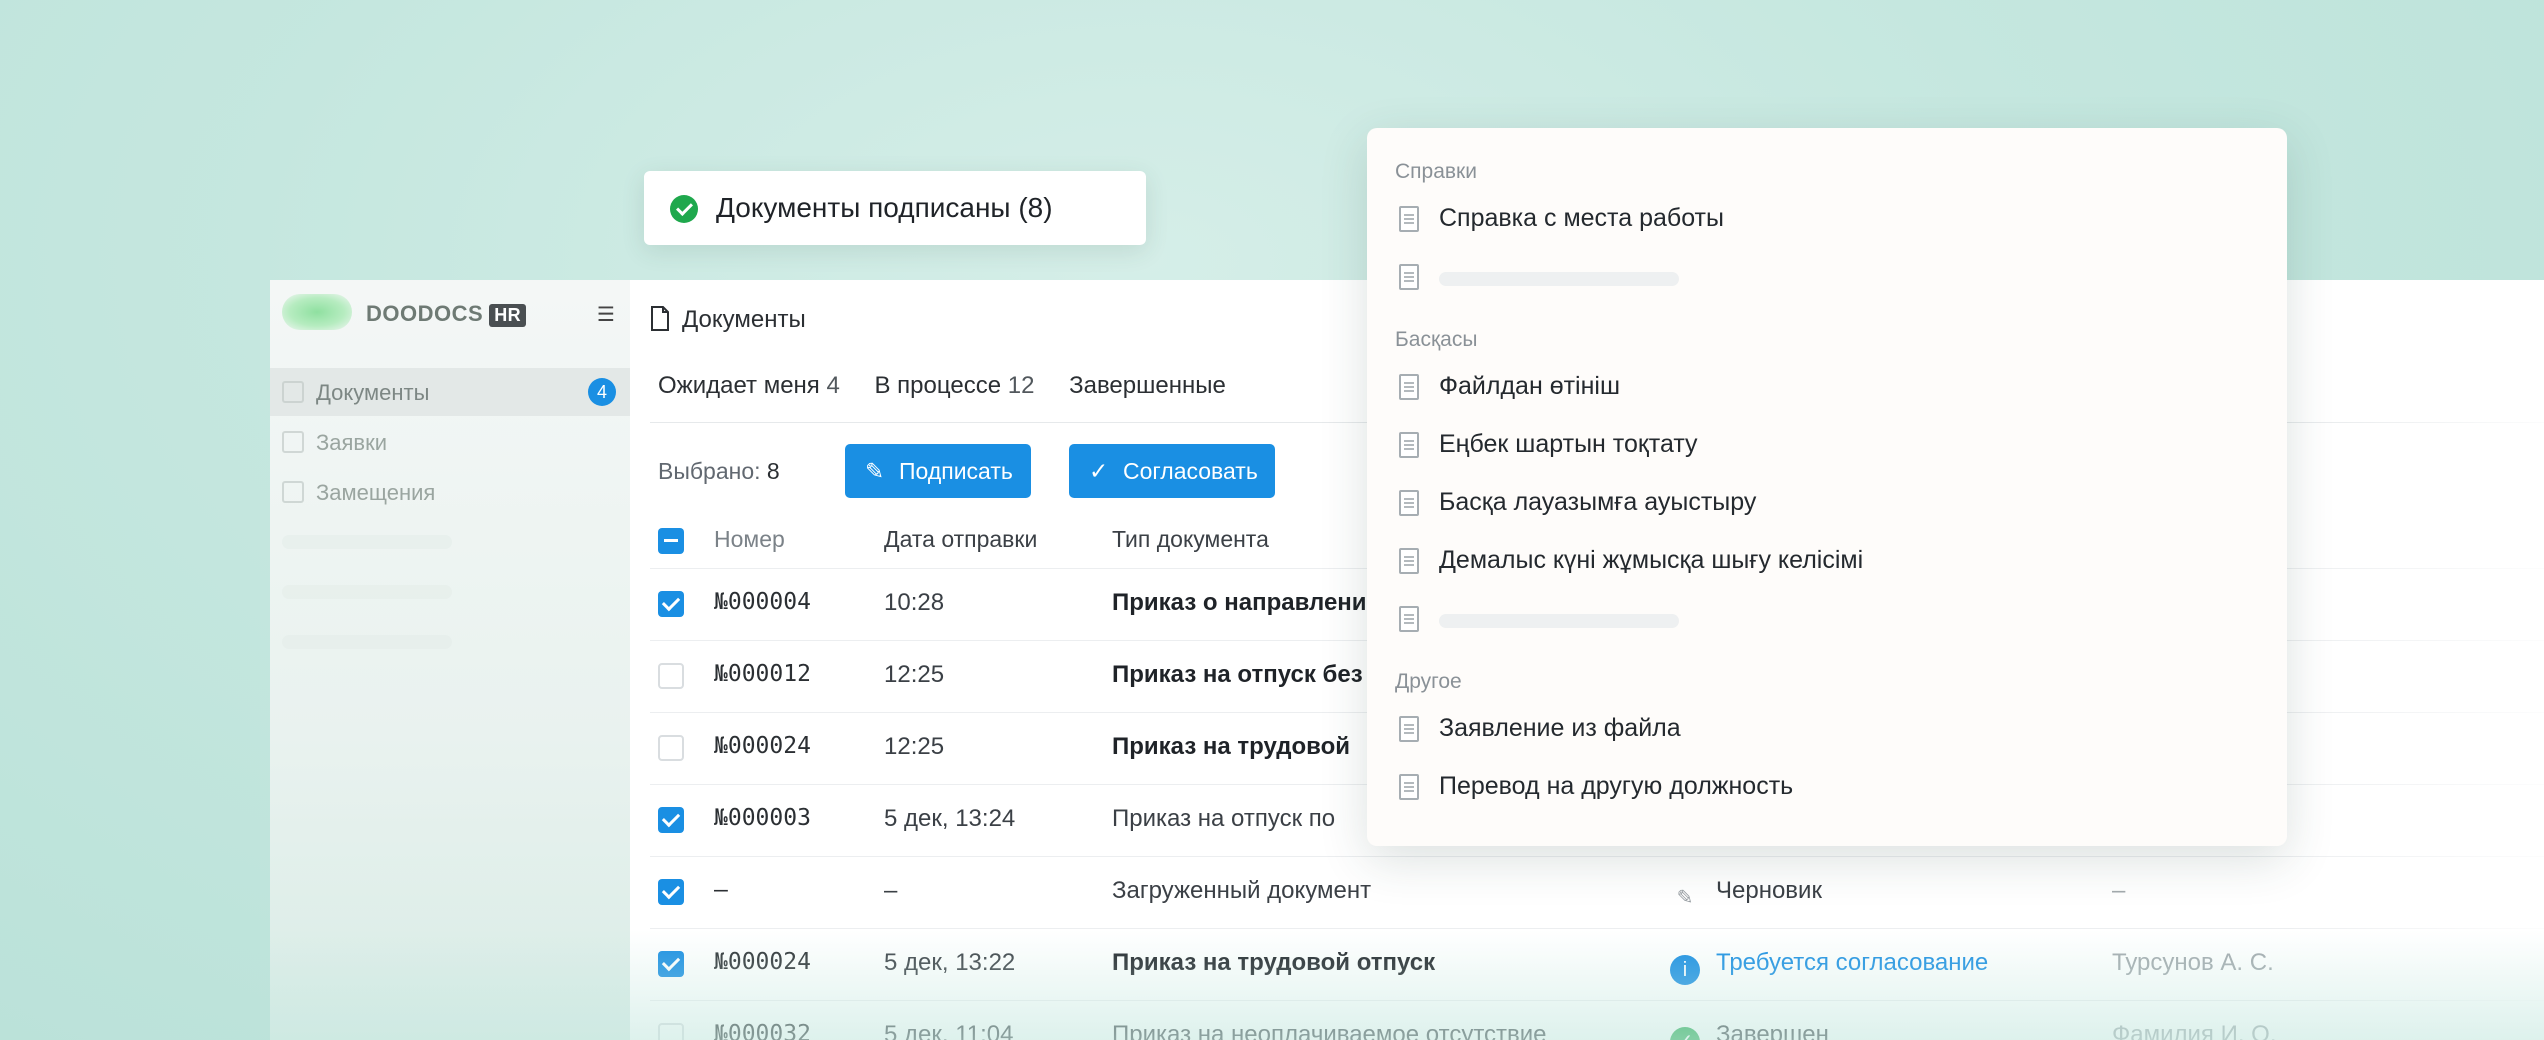 This screenshot has width=2544, height=1040. I want to click on dropdown-item: Еңбек шартын тоқтату, so click(1825, 446).